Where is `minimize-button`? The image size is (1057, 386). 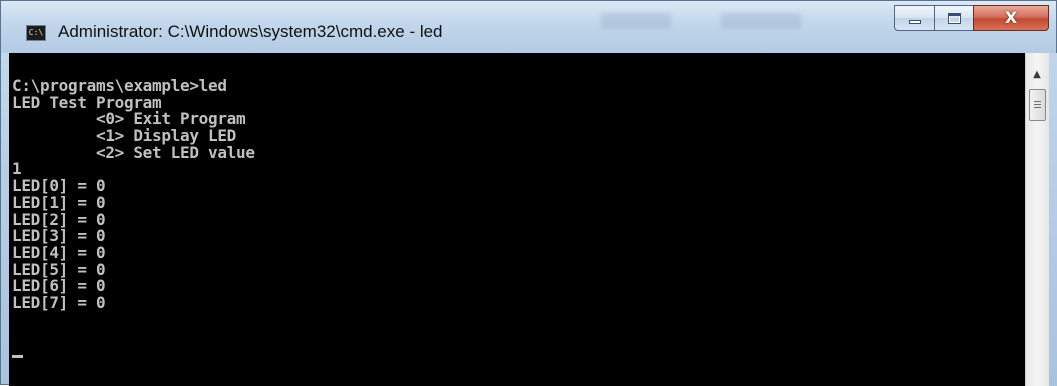
minimize-button is located at coordinates (914, 18).